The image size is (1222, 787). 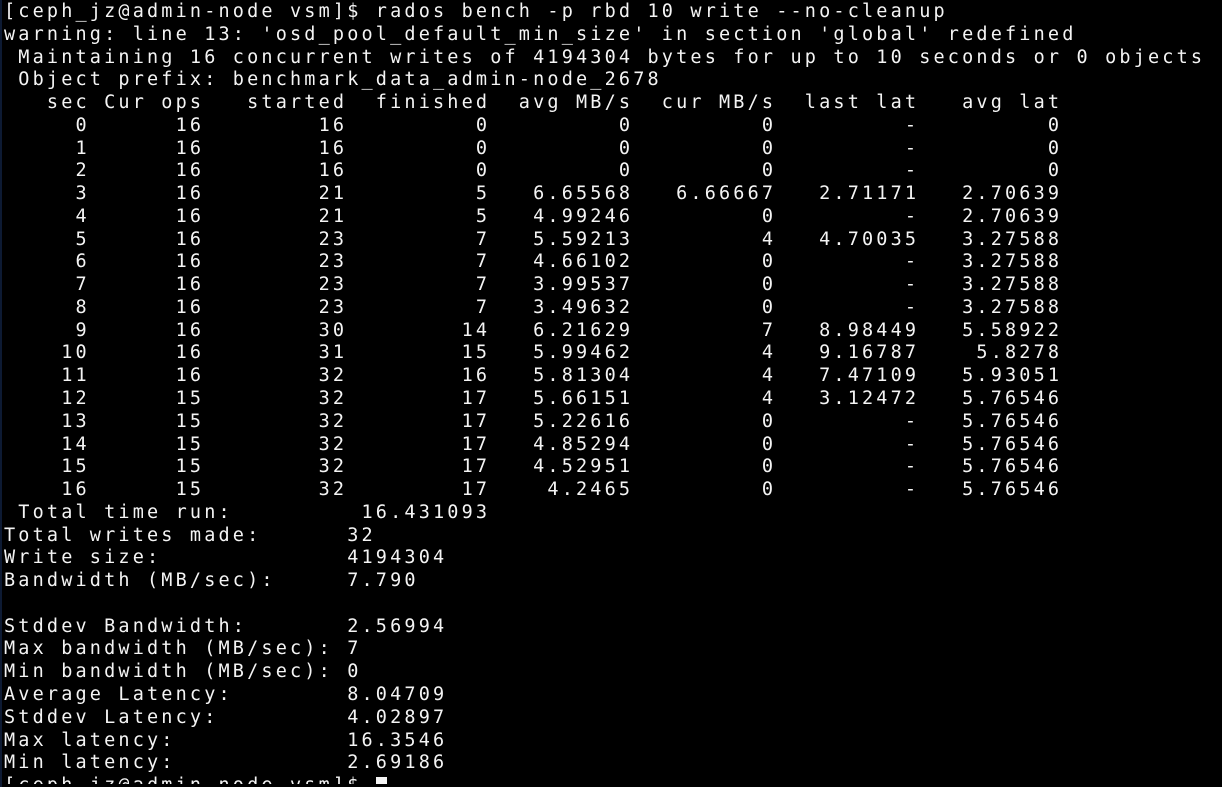 I want to click on bench-table-row: 11 16 32 16 5.81304 4 7.47109 5.93051, so click(x=533, y=376).